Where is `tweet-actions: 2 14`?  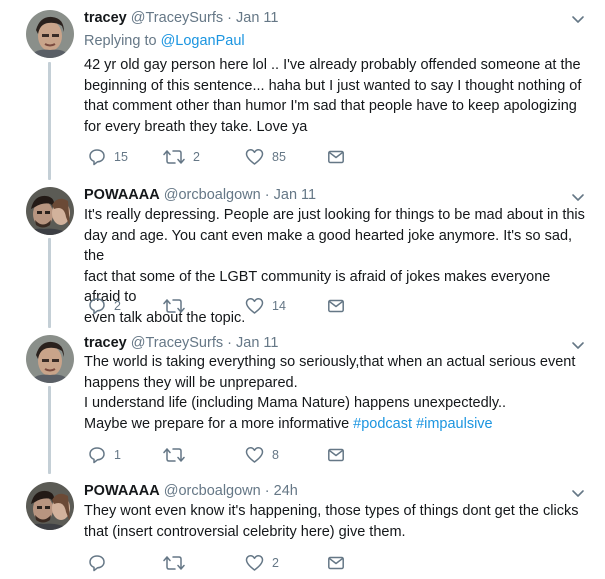
tweet-actions: 2 14 is located at coordinates (284, 306).